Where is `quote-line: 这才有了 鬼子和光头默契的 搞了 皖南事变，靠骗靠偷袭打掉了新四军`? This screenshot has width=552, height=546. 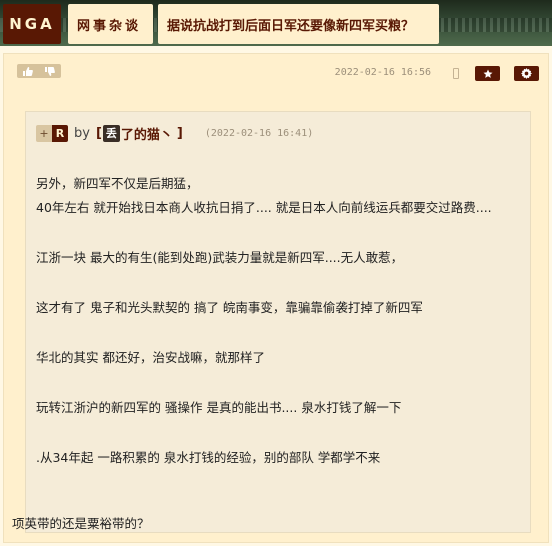 quote-line: 这才有了 鬼子和光头默契的 搞了 皖南事变，靠骗靠偷袭打掉了新四军 is located at coordinates (229, 307).